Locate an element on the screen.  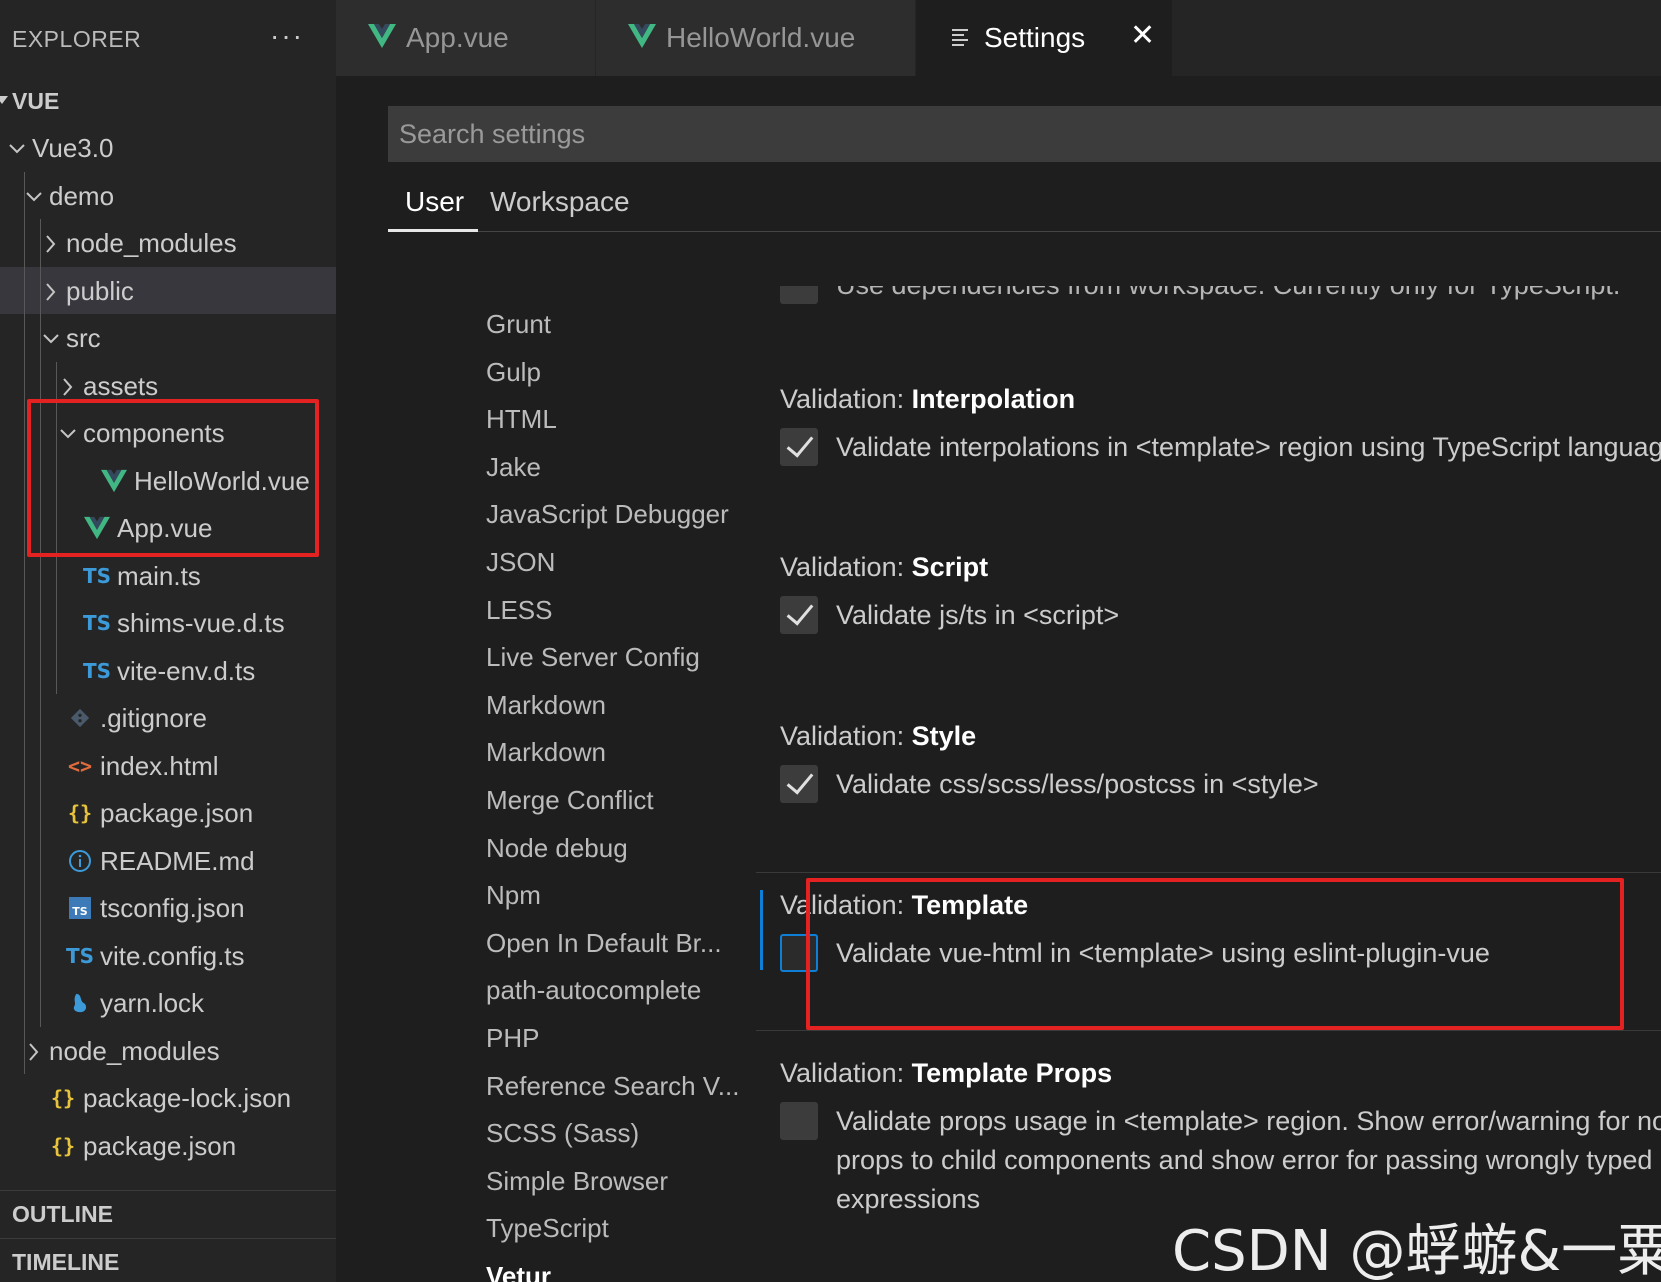
tree-item: assets is located at coordinates (168, 386).